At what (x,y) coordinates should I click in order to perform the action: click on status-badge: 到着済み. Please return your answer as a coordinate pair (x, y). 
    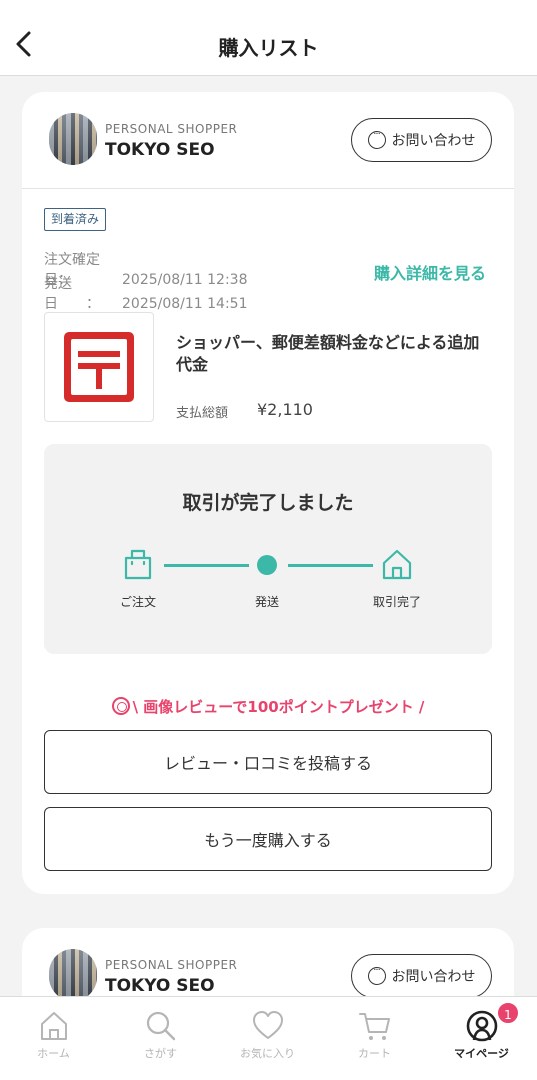
    Looking at the image, I should click on (75, 219).